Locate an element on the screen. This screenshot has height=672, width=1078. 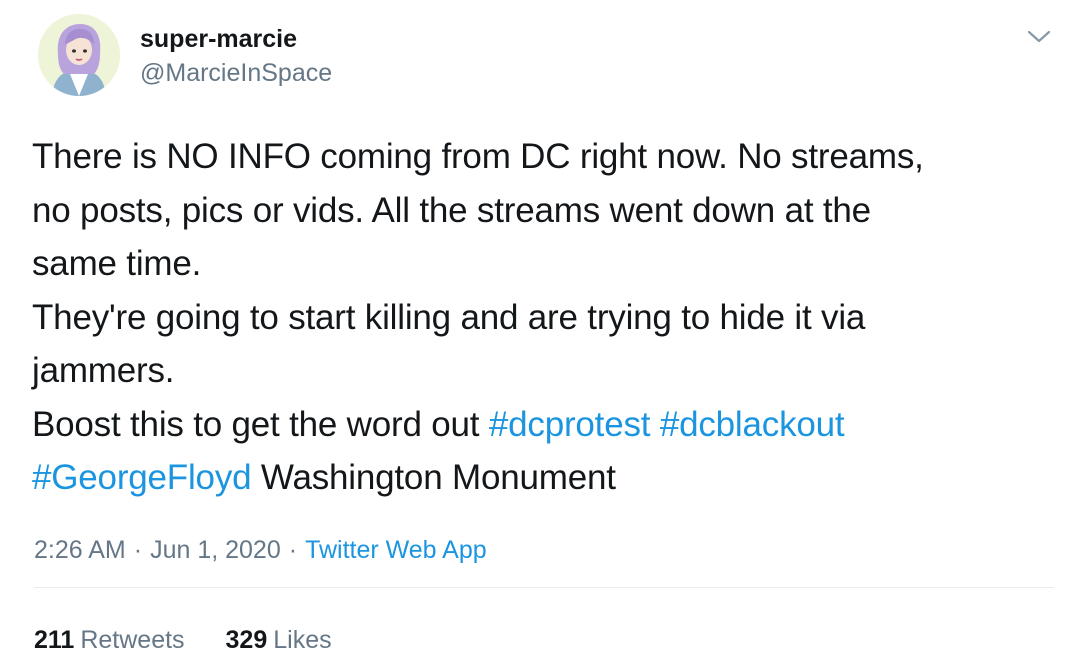
tweet-text-line: #GeorgeFloyd Washington Monument is located at coordinates (547, 478).